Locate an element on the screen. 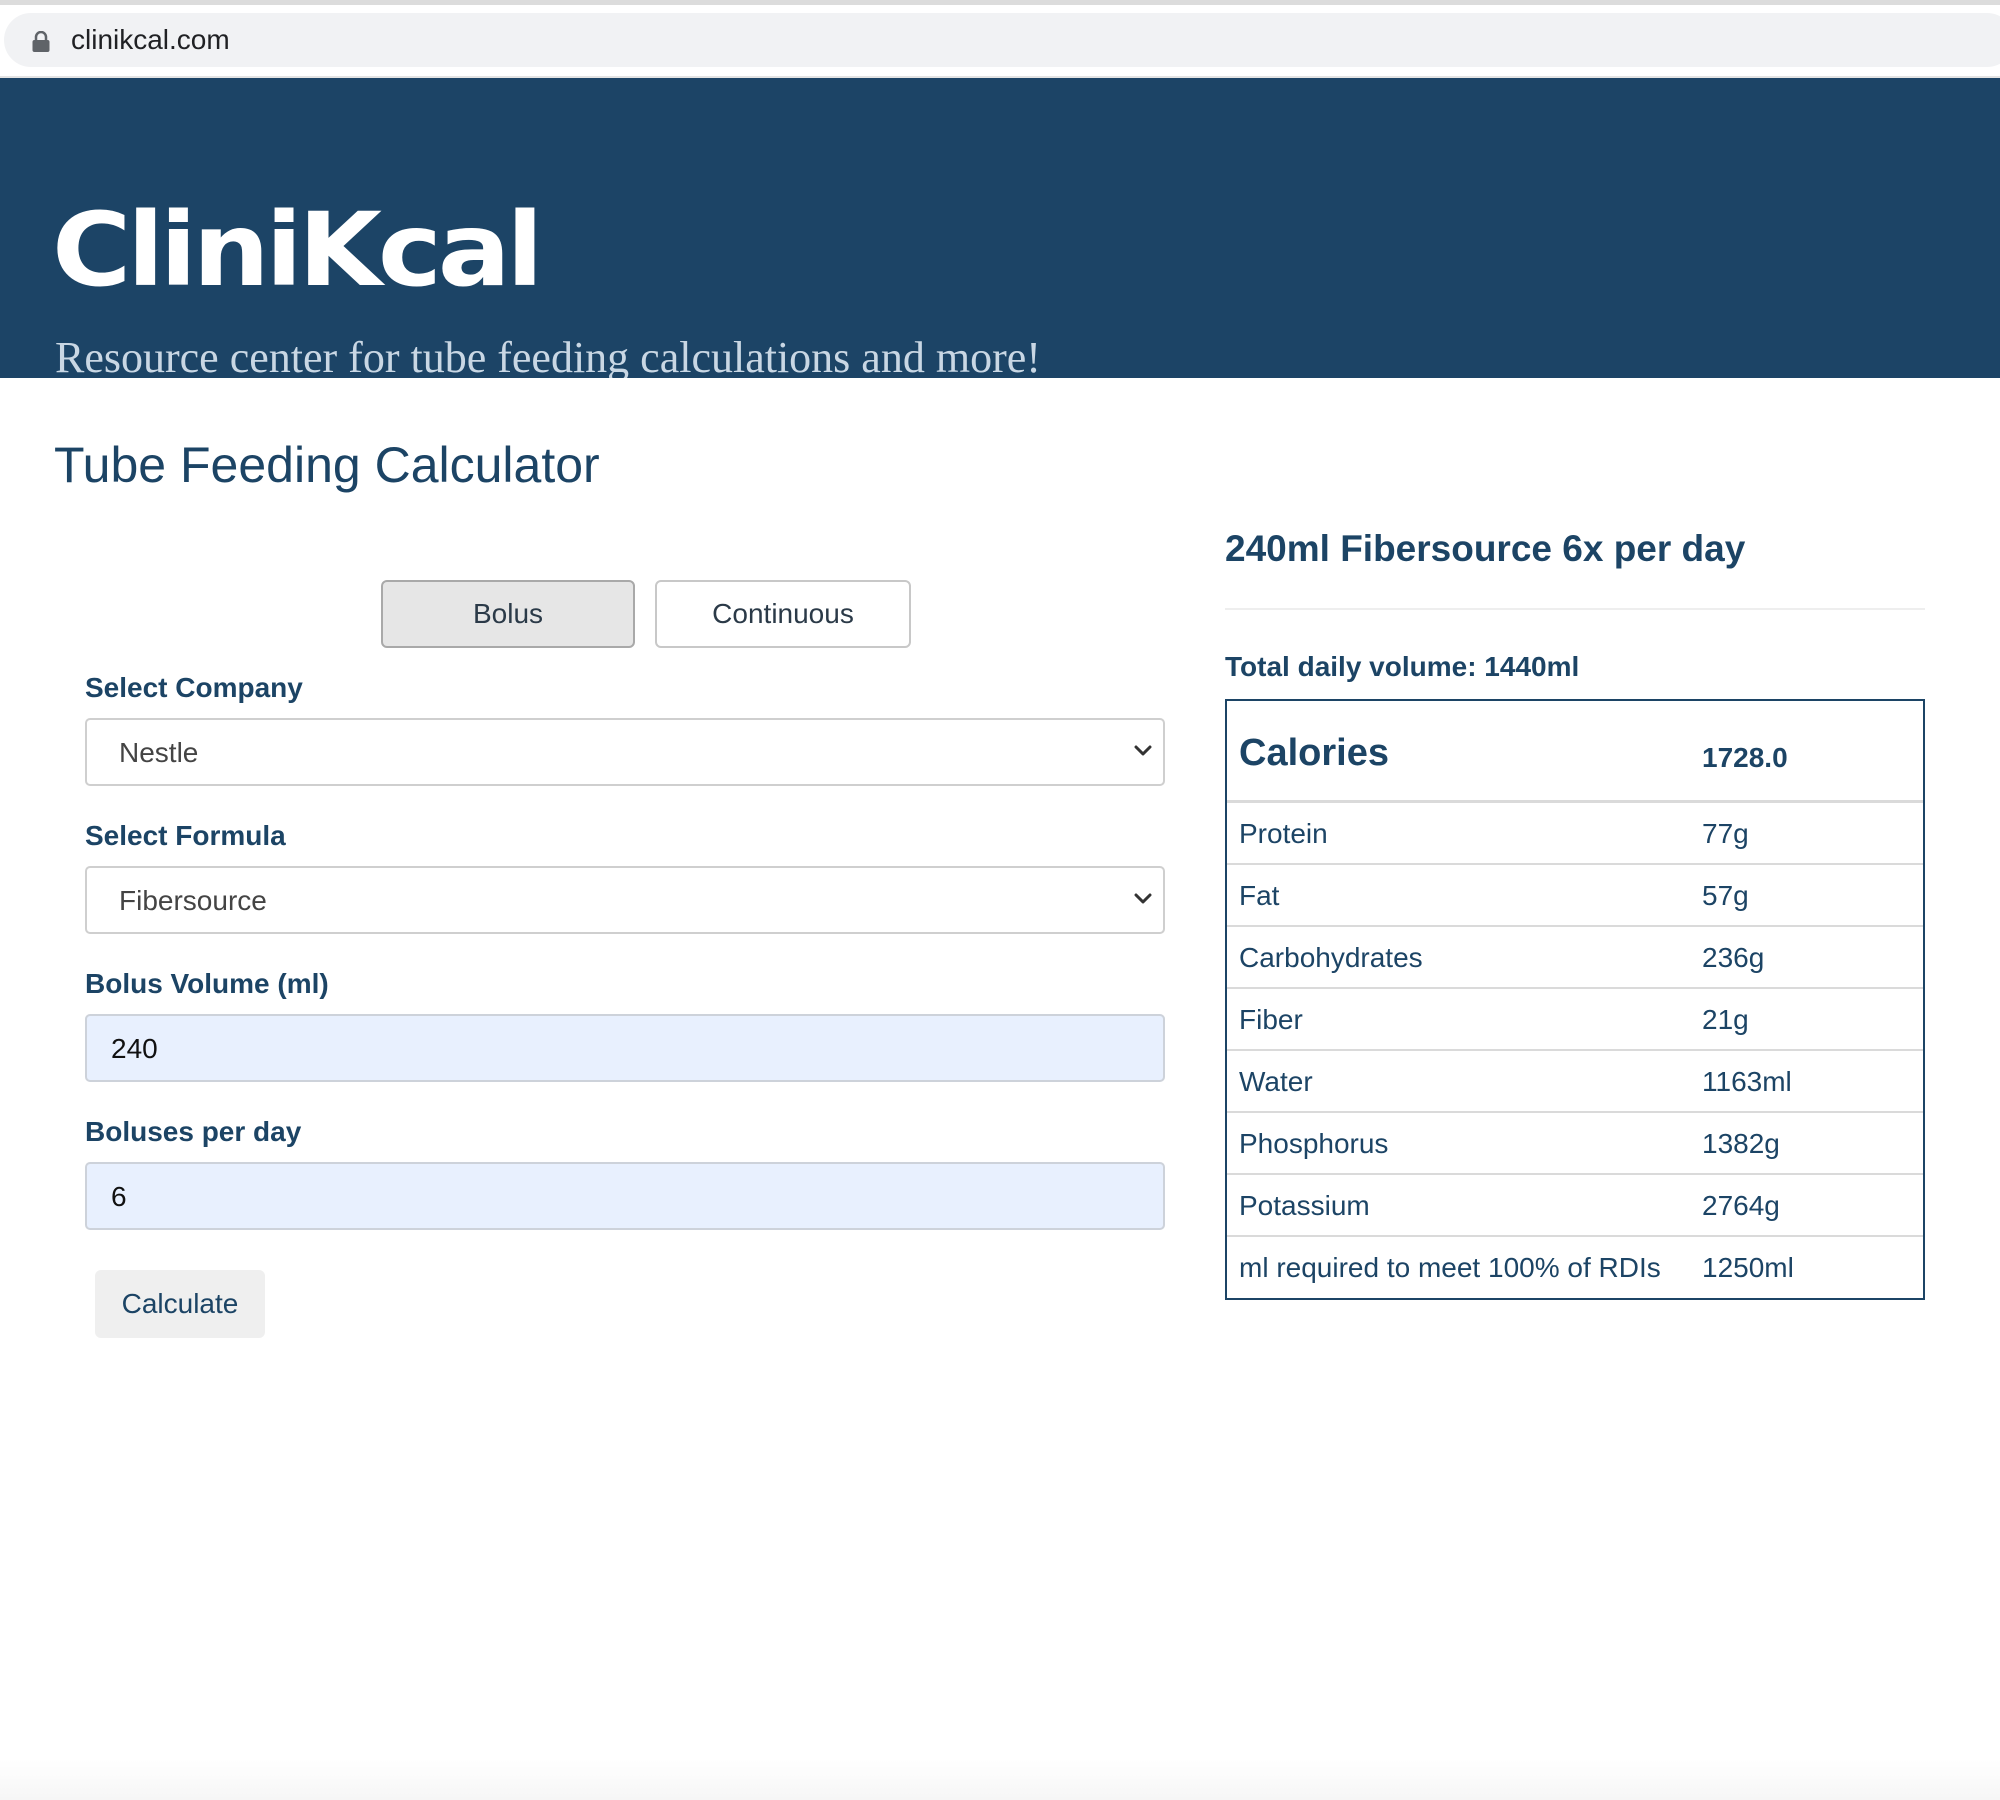 This screenshot has height=1800, width=2000. result-title: 240ml Fibersource 6x per day is located at coordinates (1485, 548).